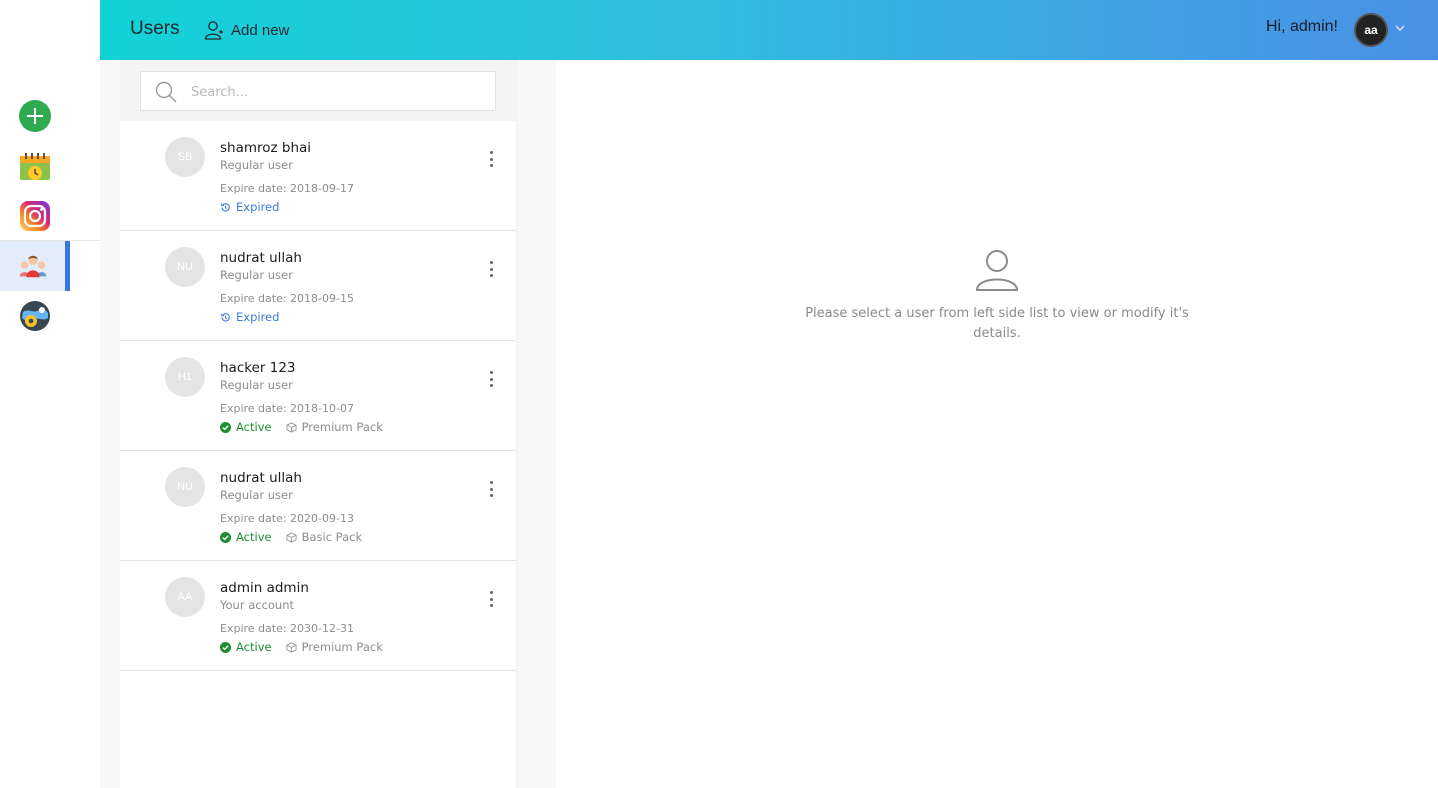 The height and width of the screenshot is (788, 1438). I want to click on sidebar, so click(50, 394).